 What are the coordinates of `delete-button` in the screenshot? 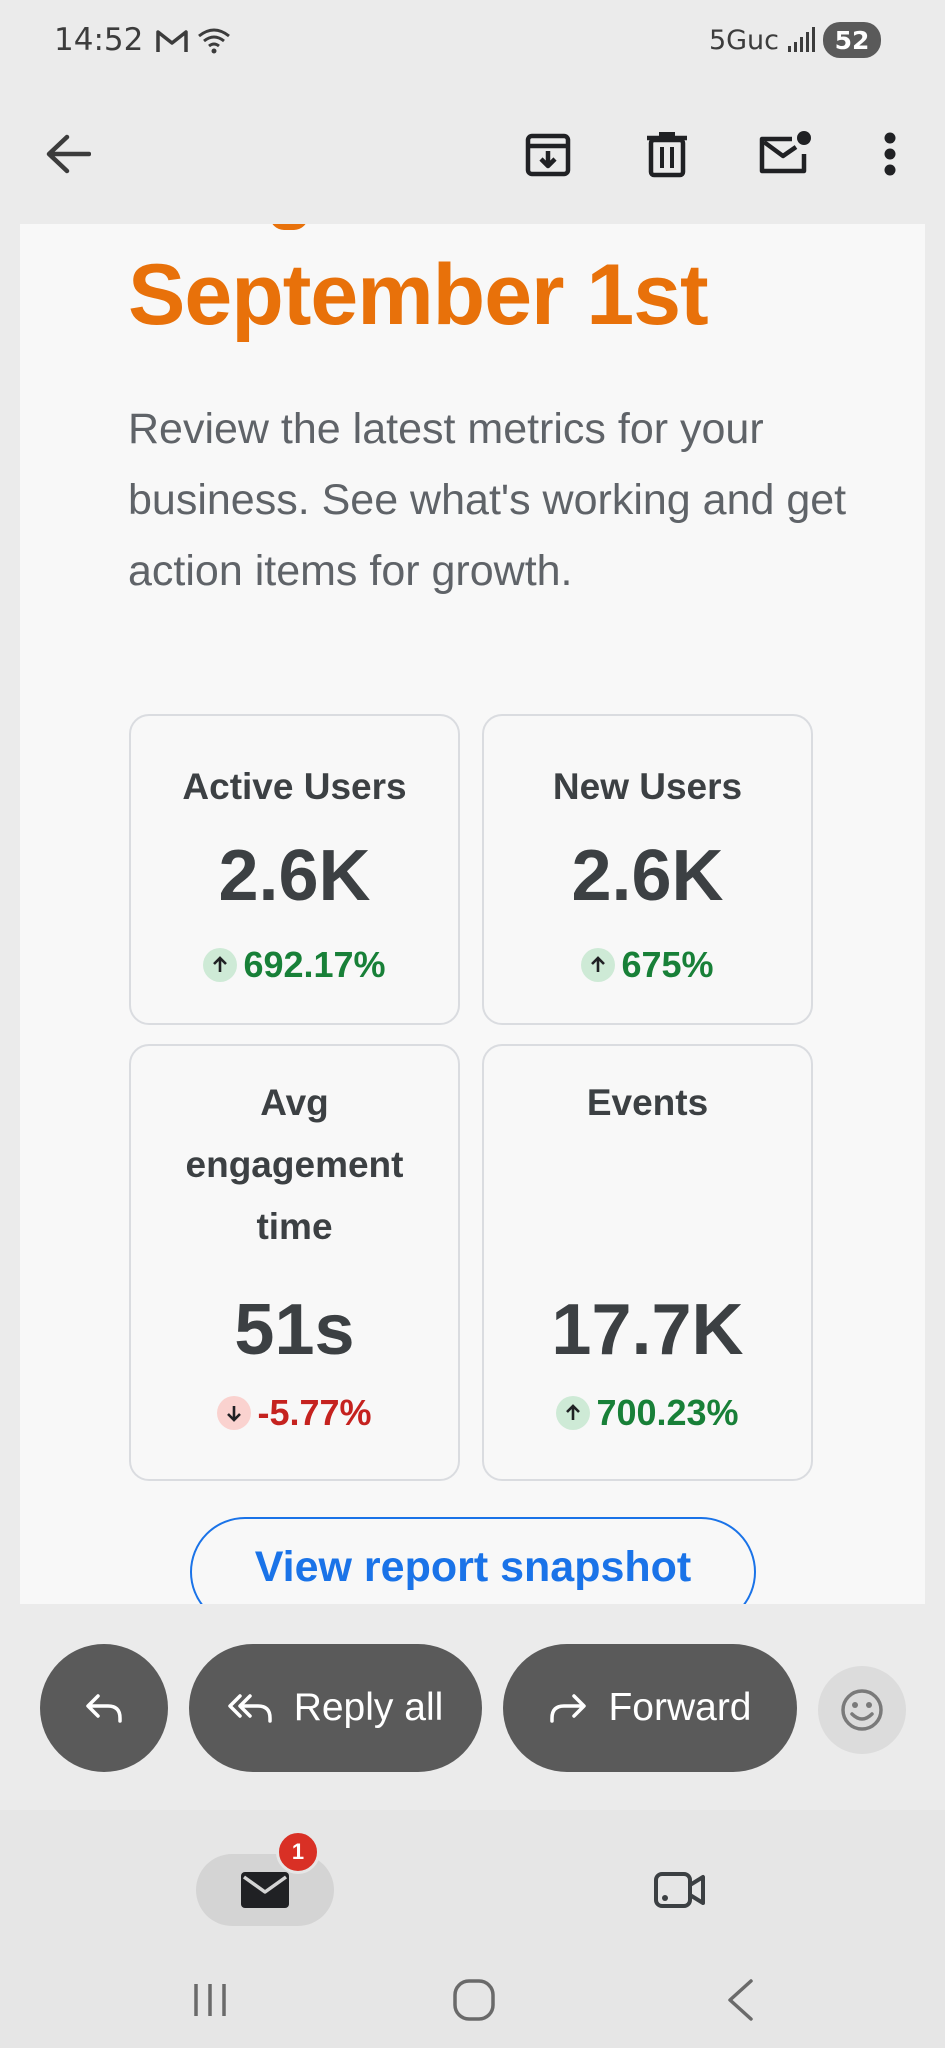 It's located at (667, 154).